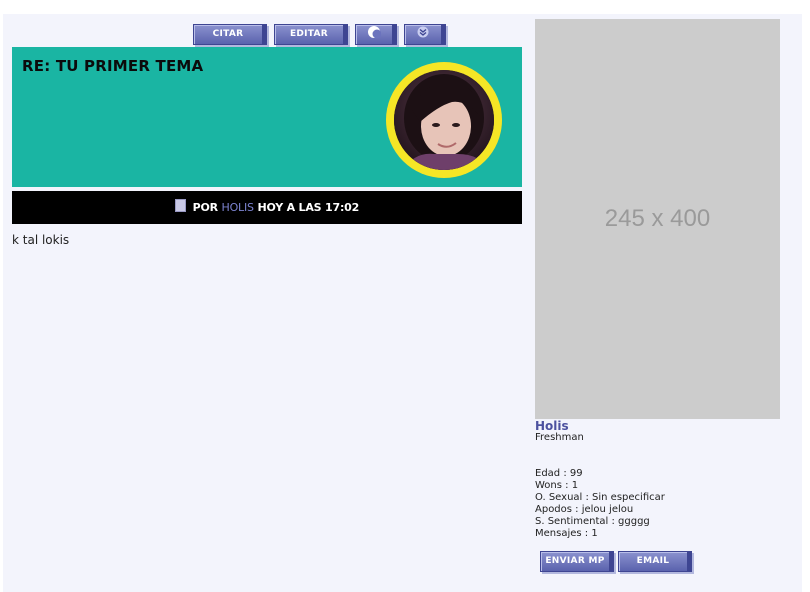 The height and width of the screenshot is (592, 810). I want to click on email-button: EMAIL, so click(655, 561).